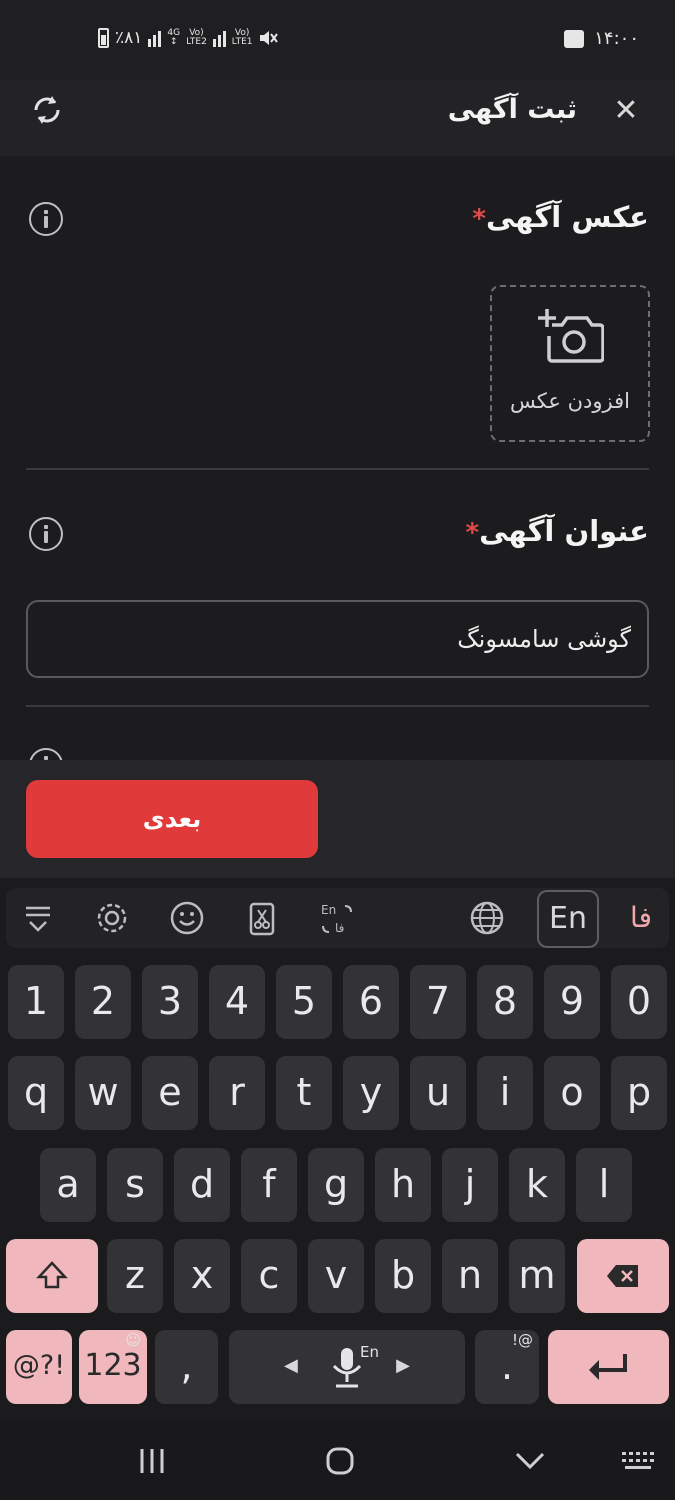 Image resolution: width=675 pixels, height=1500 pixels. I want to click on divider, so click(337, 706).